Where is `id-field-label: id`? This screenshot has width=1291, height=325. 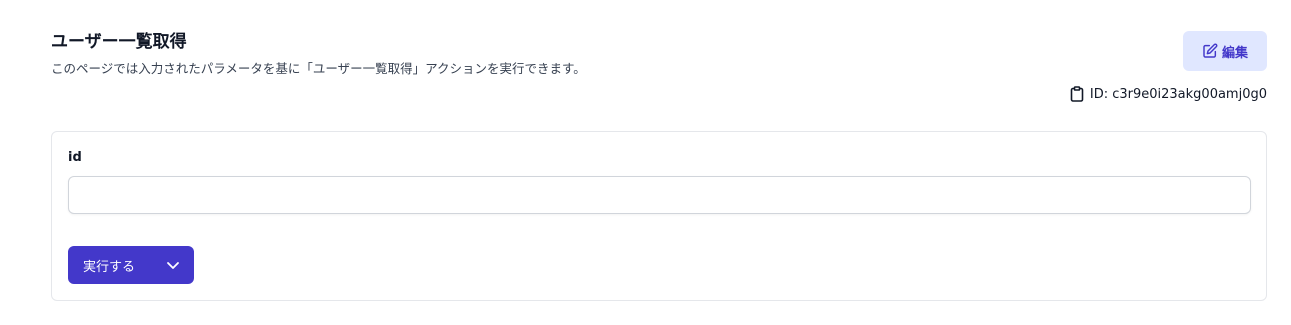
id-field-label: id is located at coordinates (75, 157).